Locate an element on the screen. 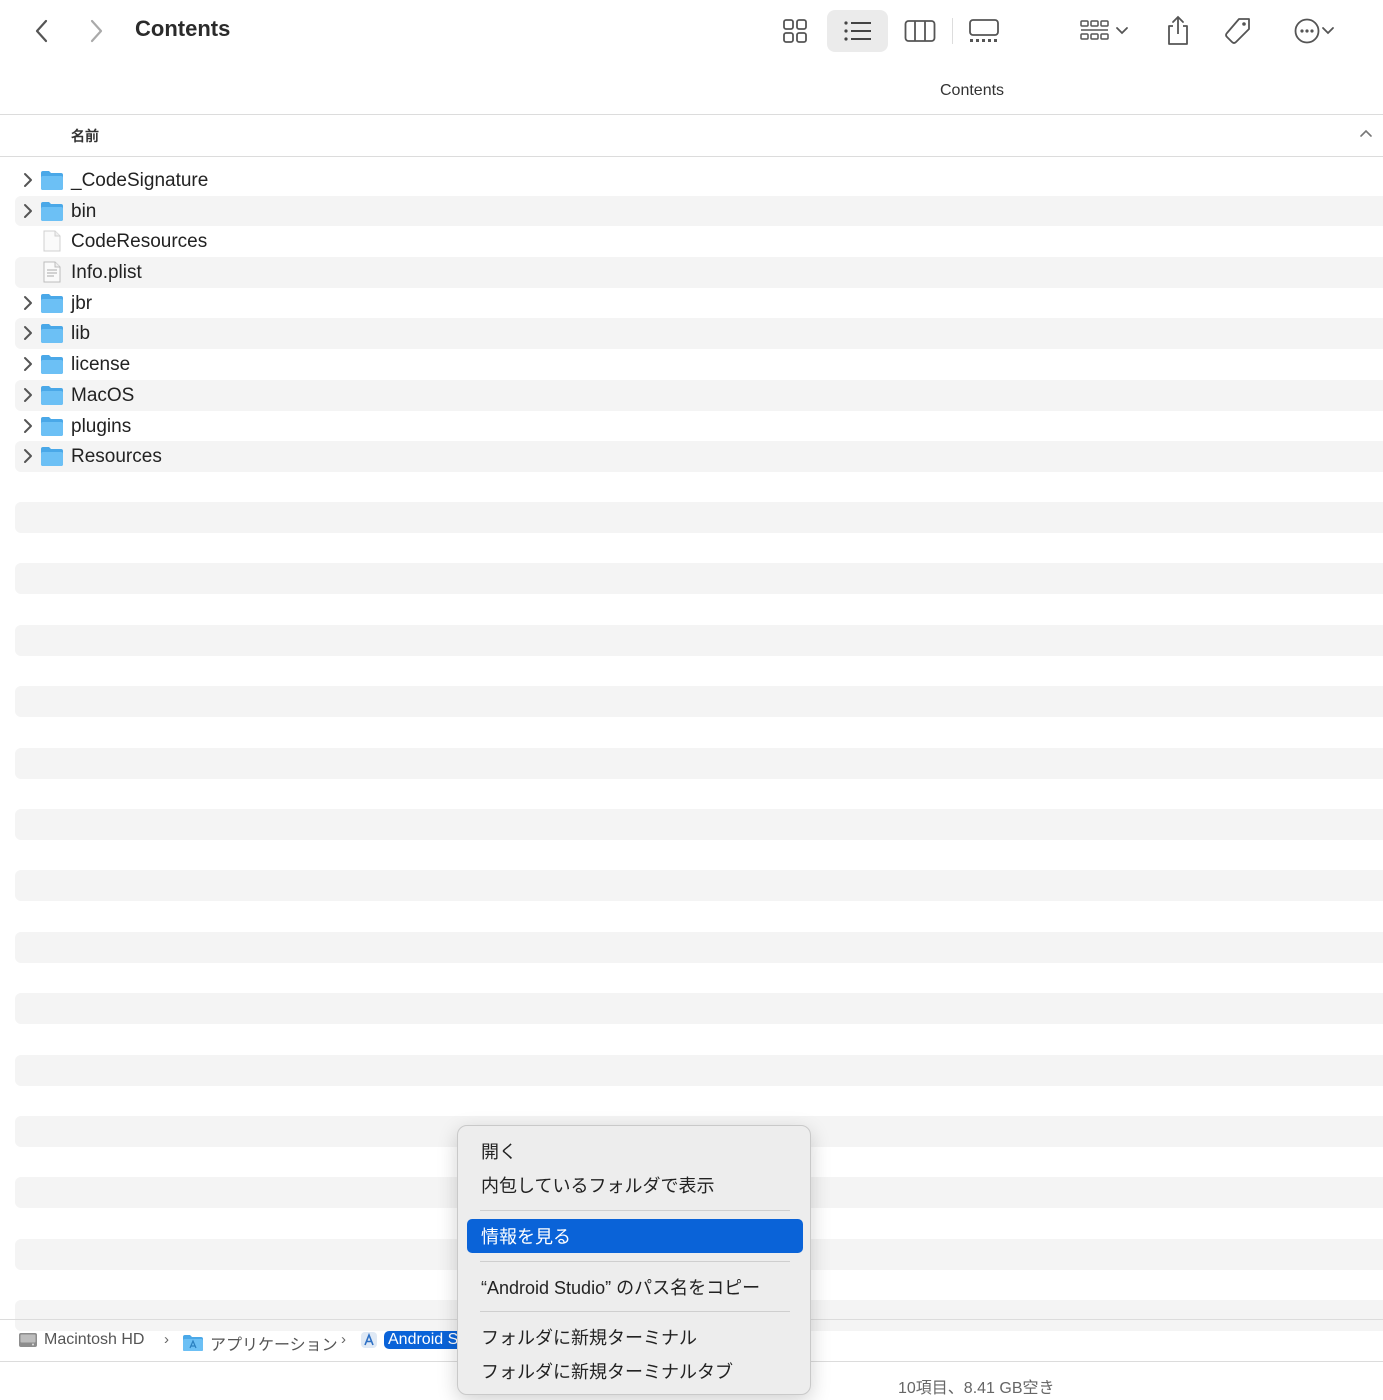  column-header: 名前 is located at coordinates (691, 136).